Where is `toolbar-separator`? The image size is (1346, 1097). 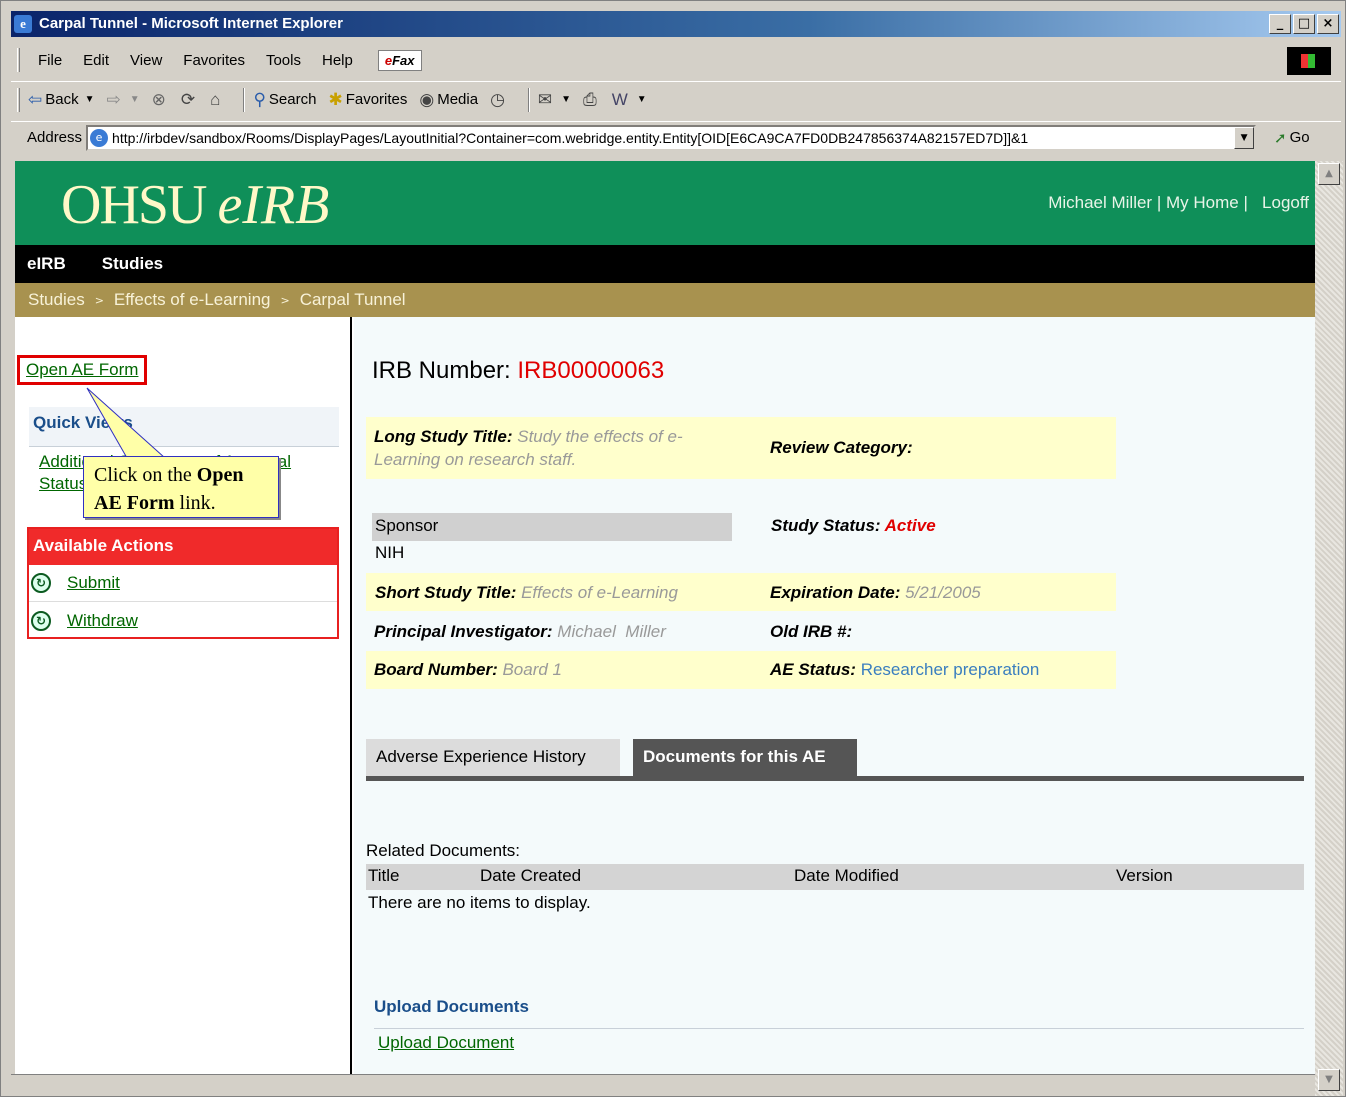
toolbar-separator is located at coordinates (244, 99).